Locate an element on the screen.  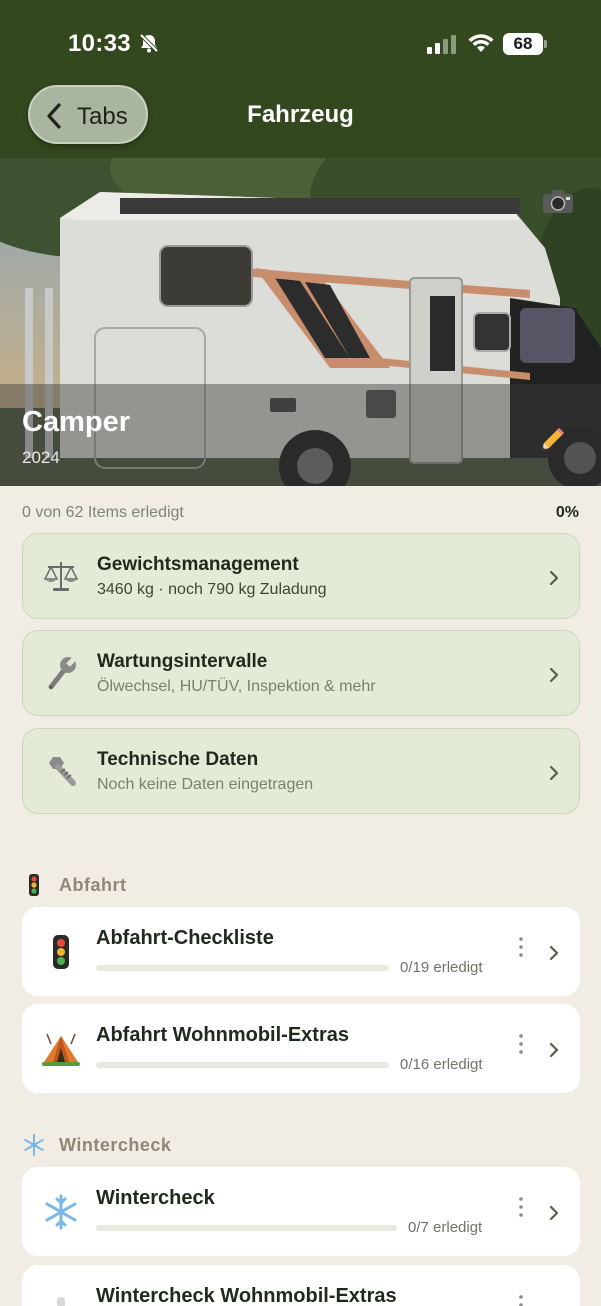
tent-icon is located at coordinates (61, 1049).